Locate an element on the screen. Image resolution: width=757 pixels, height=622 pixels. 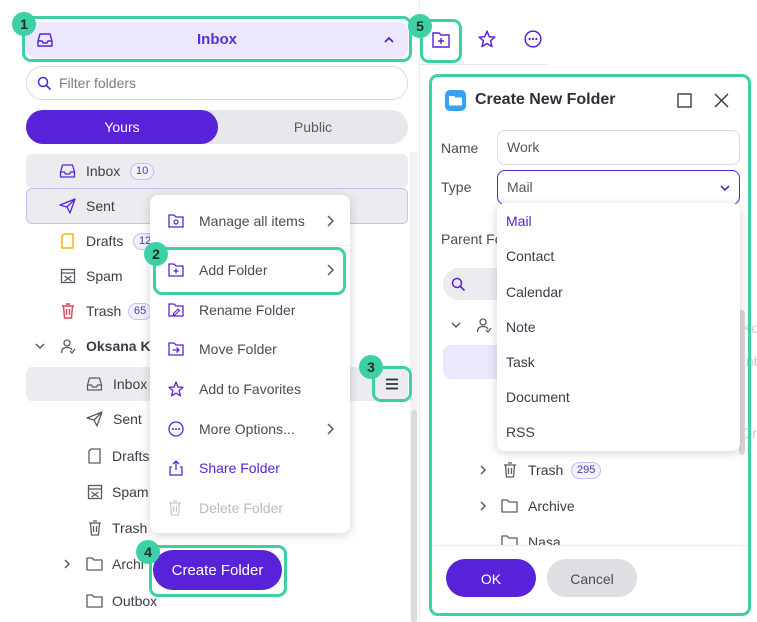
tab-public: Public is located at coordinates (313, 127).